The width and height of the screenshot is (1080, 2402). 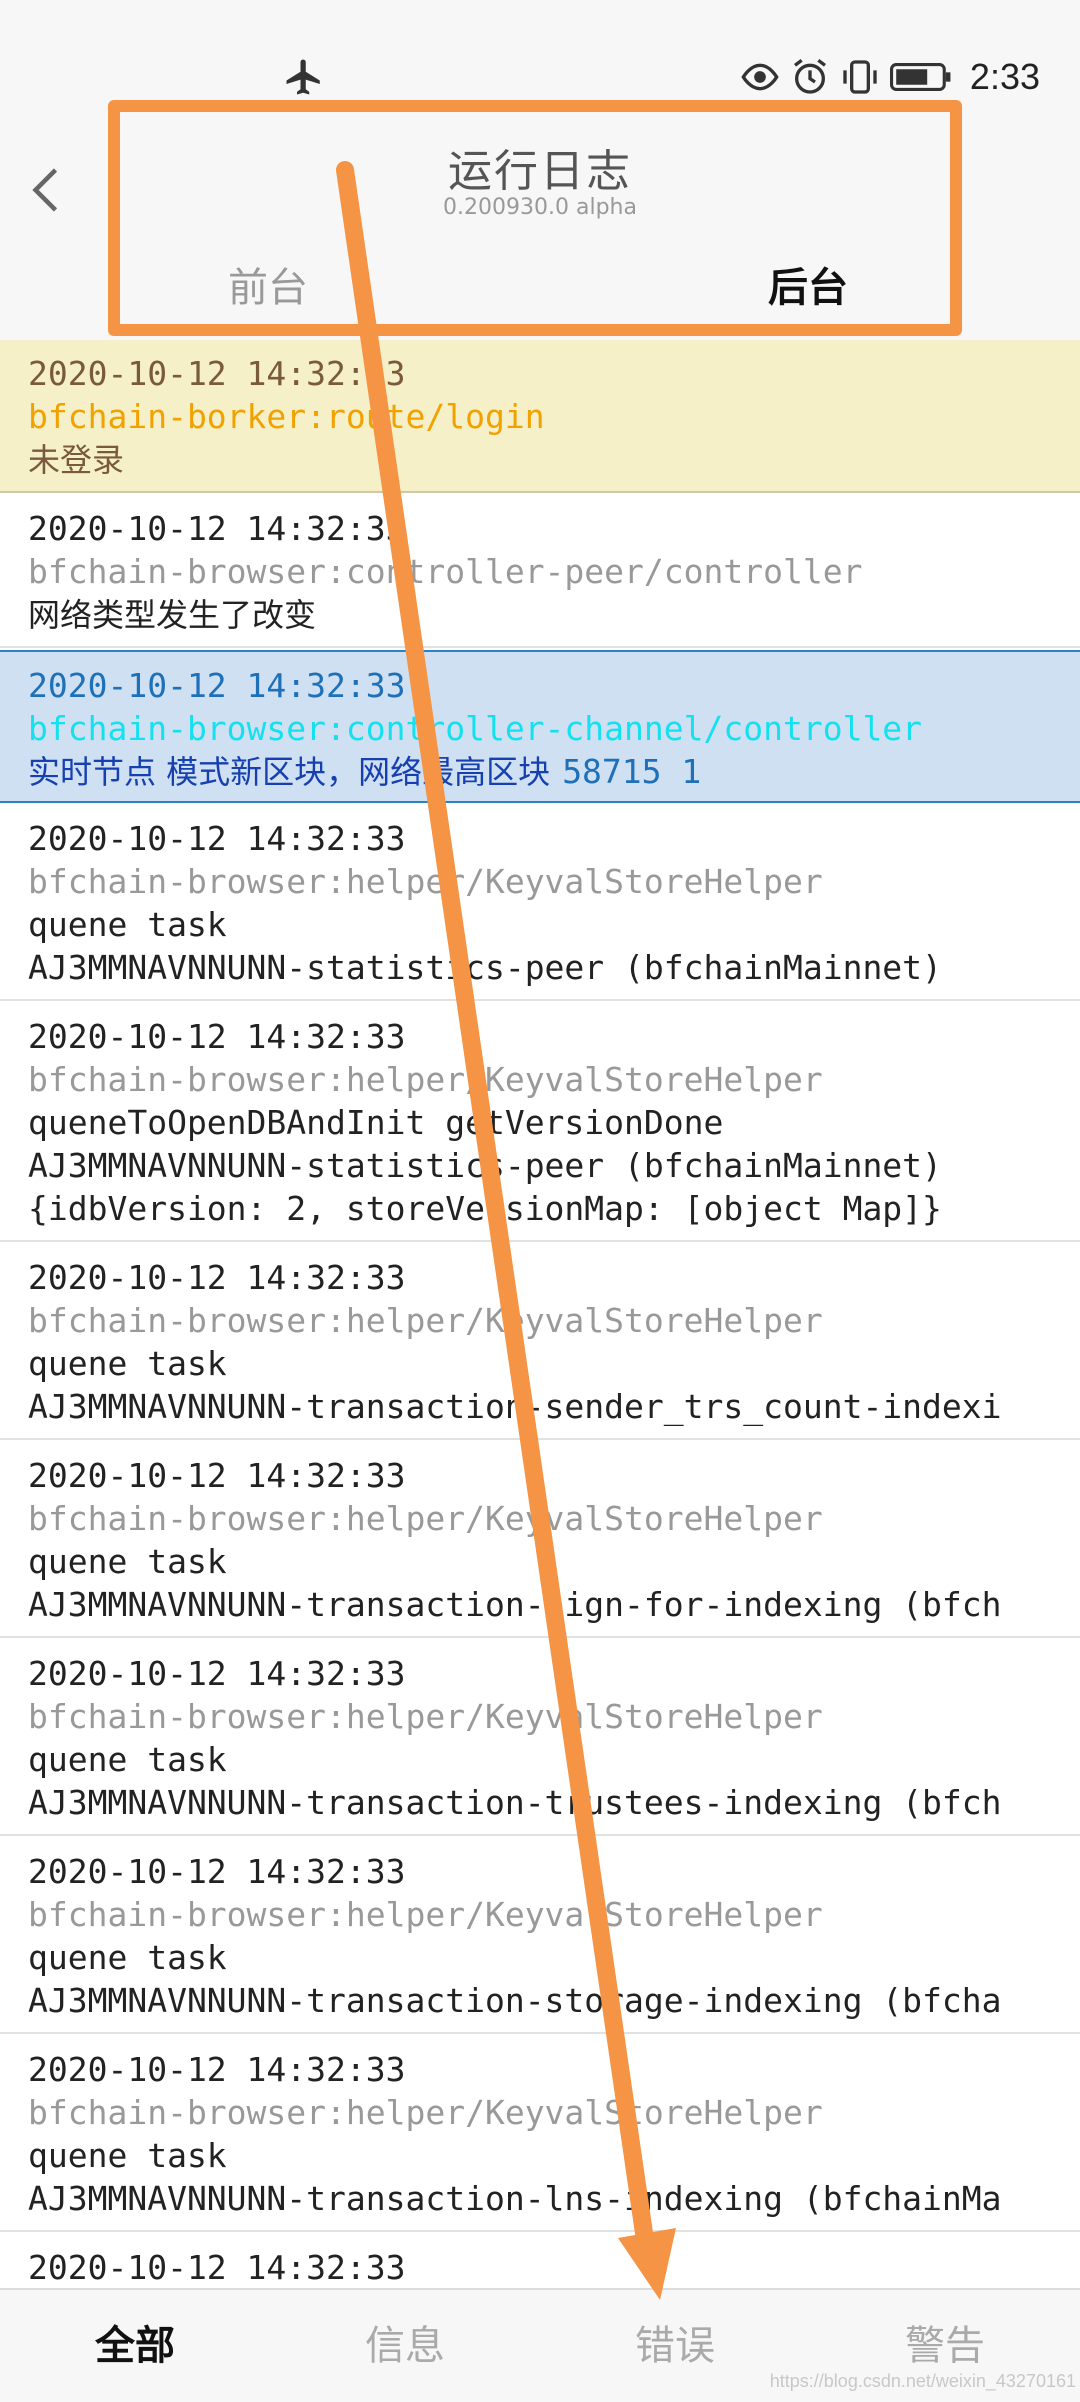 I want to click on status-icons: 2:33, so click(x=890, y=77).